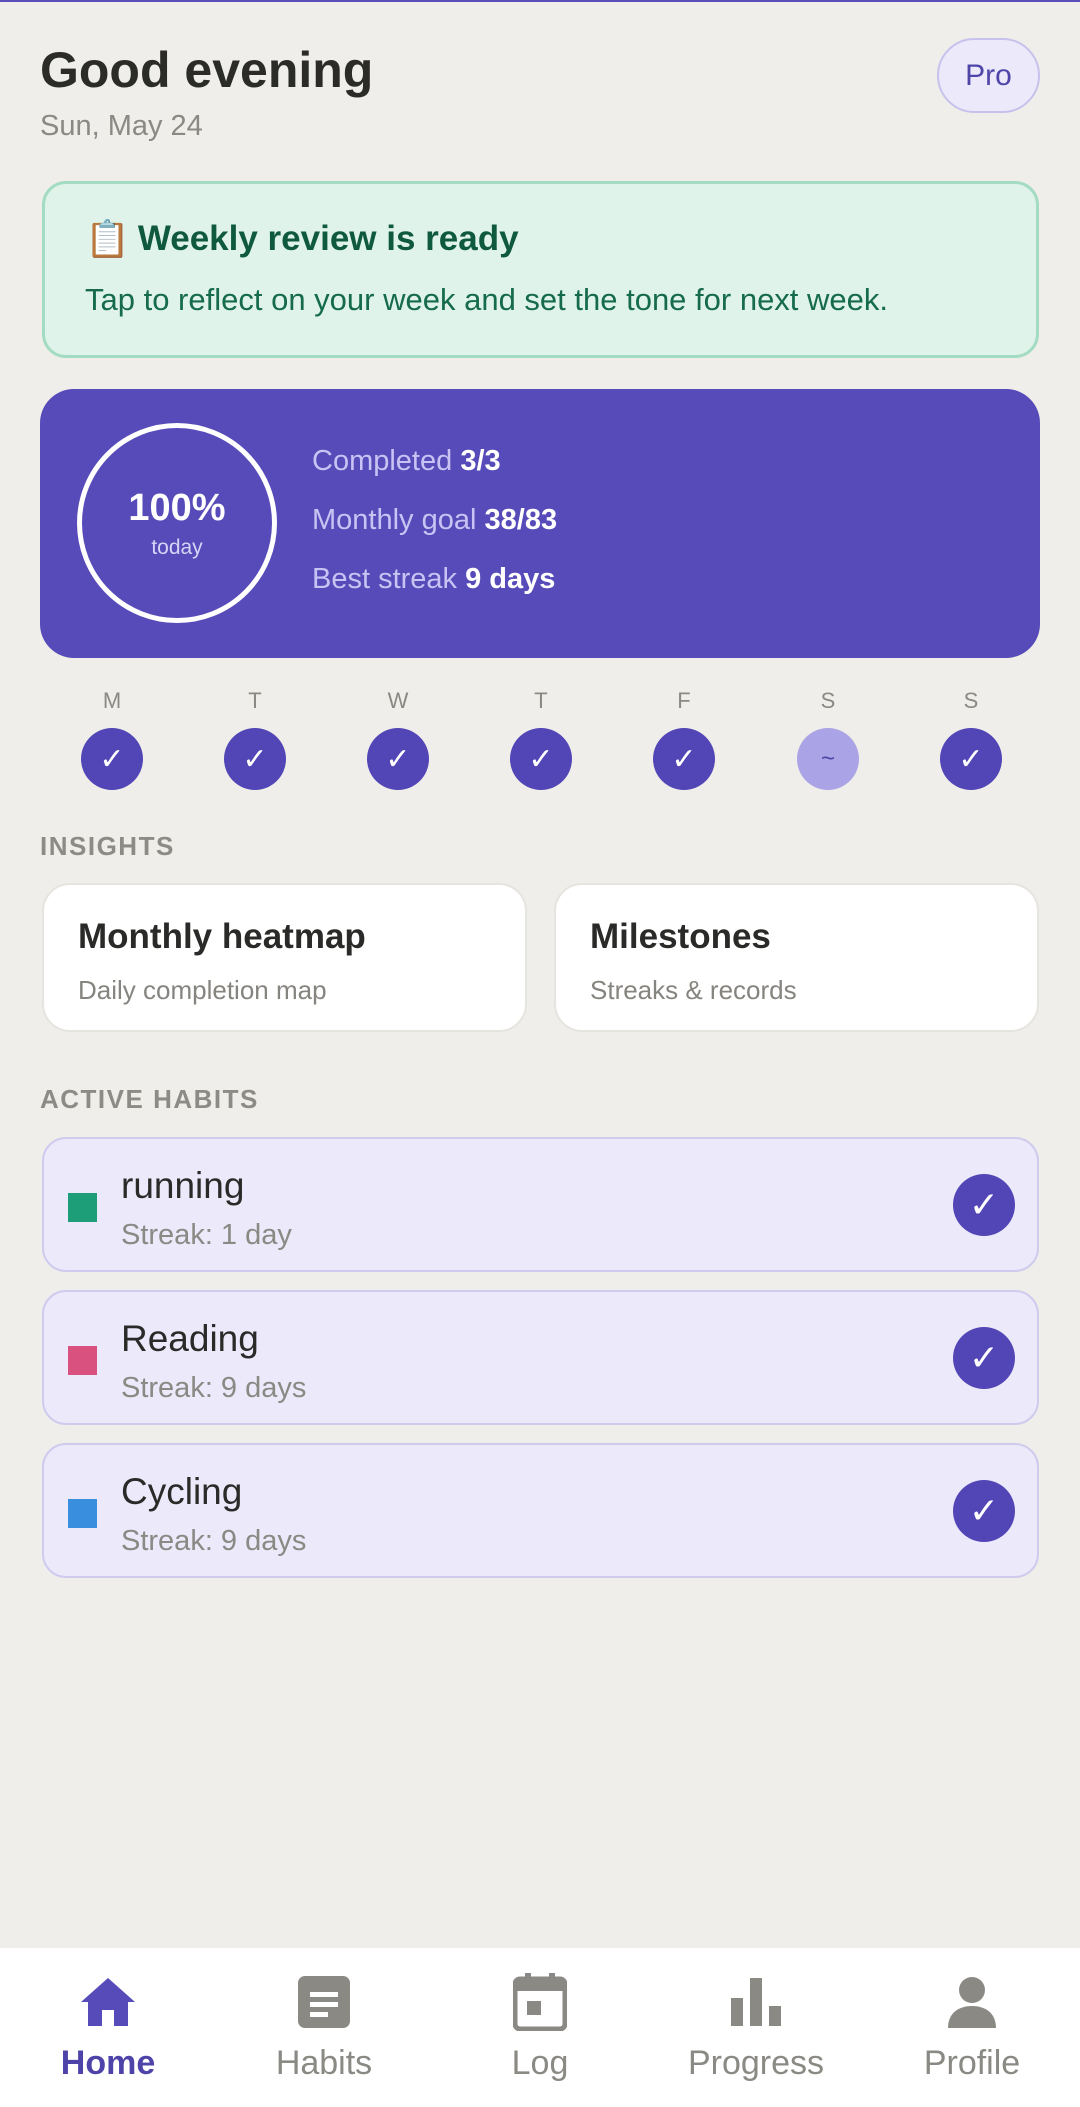  What do you see at coordinates (972, 2063) in the screenshot?
I see `nav-label: Profile` at bounding box center [972, 2063].